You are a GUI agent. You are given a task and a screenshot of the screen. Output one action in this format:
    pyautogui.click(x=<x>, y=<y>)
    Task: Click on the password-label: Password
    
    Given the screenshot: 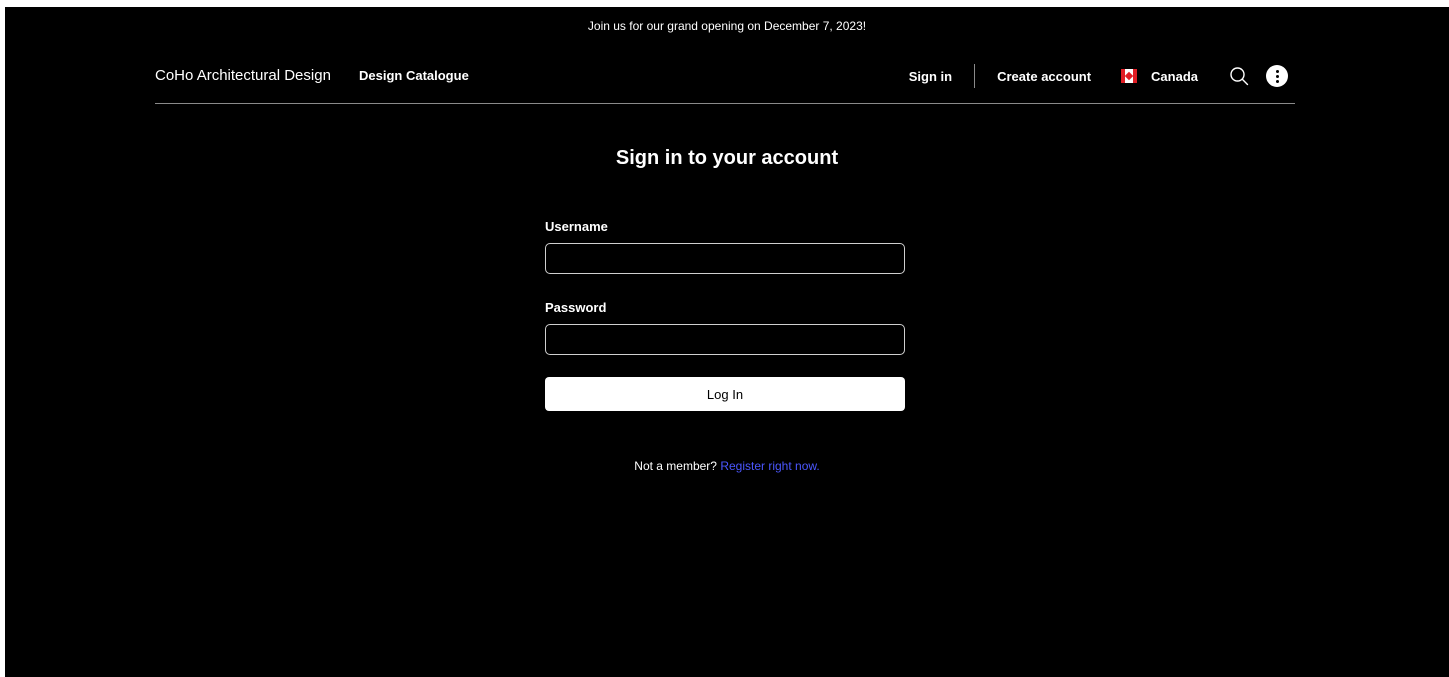 What is the action you would take?
    pyautogui.click(x=576, y=307)
    